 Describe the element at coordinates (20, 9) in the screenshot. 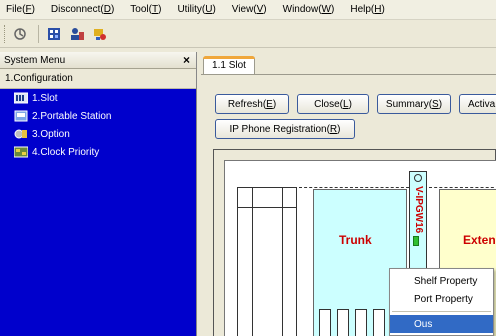

I see `menu-file: File(F)` at that location.